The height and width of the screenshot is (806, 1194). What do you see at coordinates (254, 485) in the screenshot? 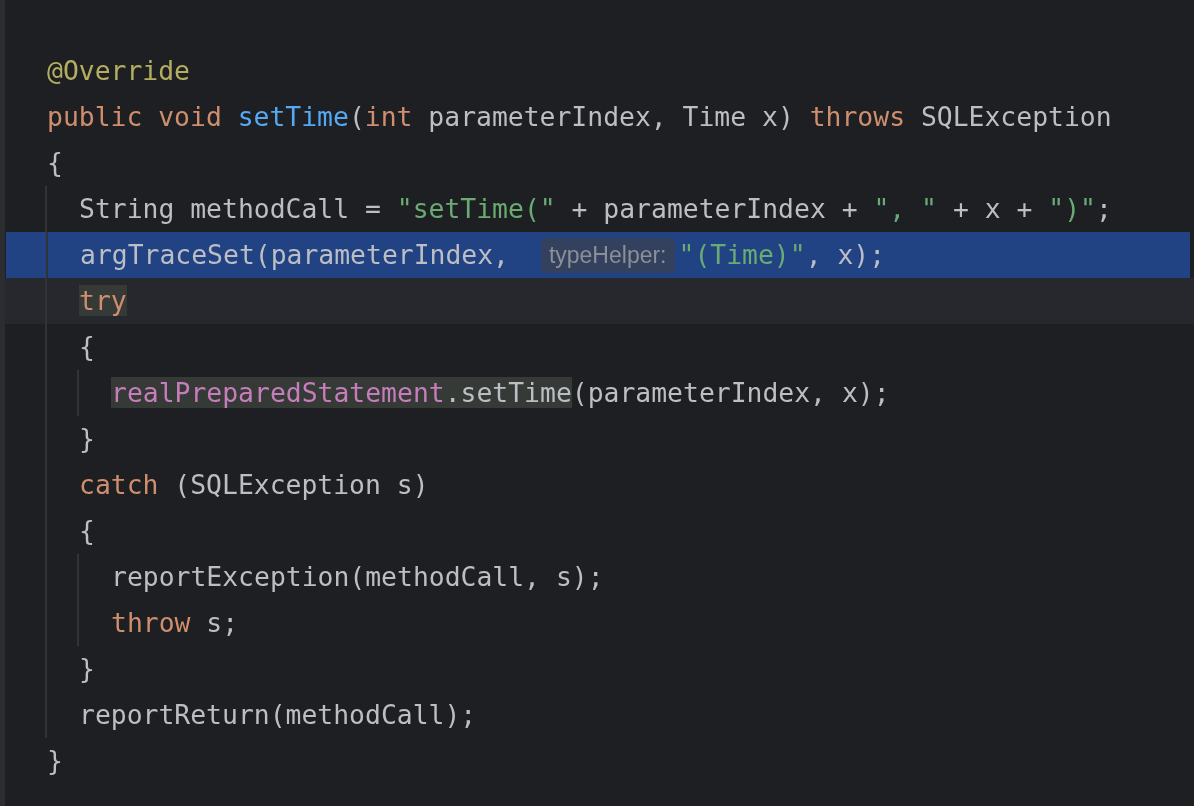
I see `code-line: catch (SQLException s)` at bounding box center [254, 485].